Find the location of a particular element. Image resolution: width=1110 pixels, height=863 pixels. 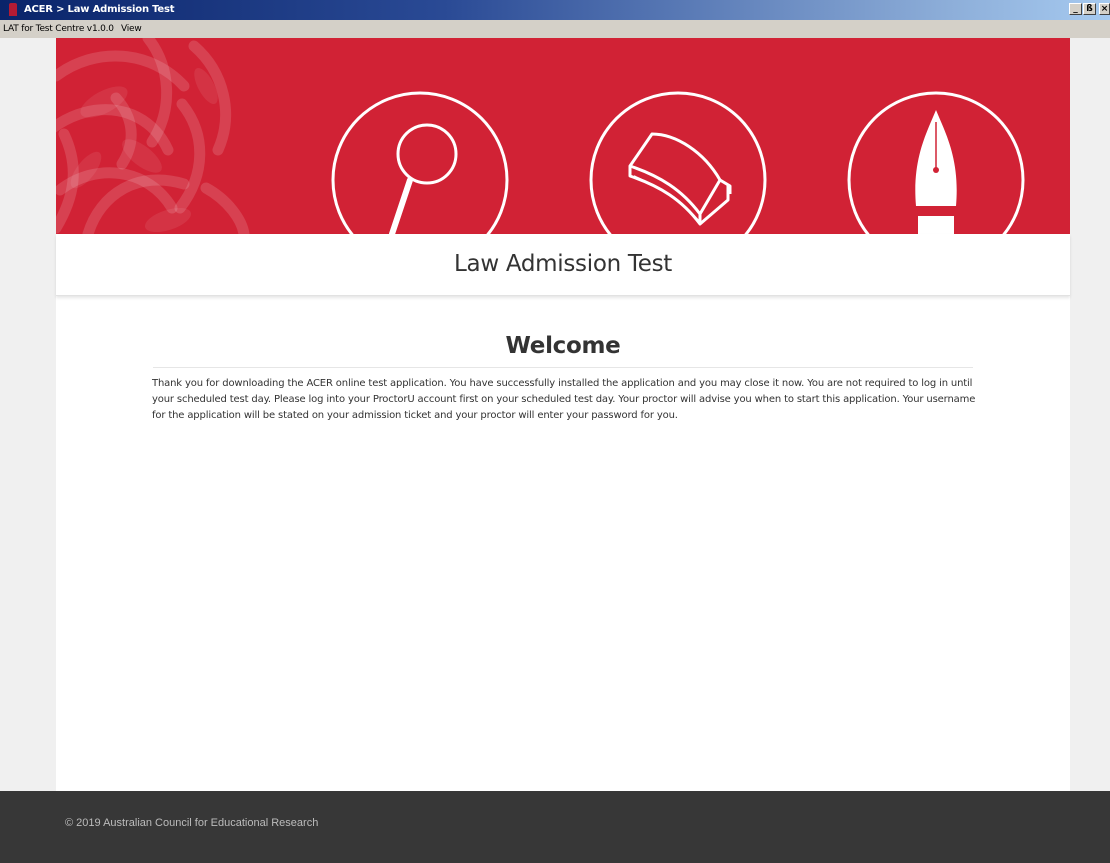

page-title: Law Admission Test is located at coordinates (563, 264).